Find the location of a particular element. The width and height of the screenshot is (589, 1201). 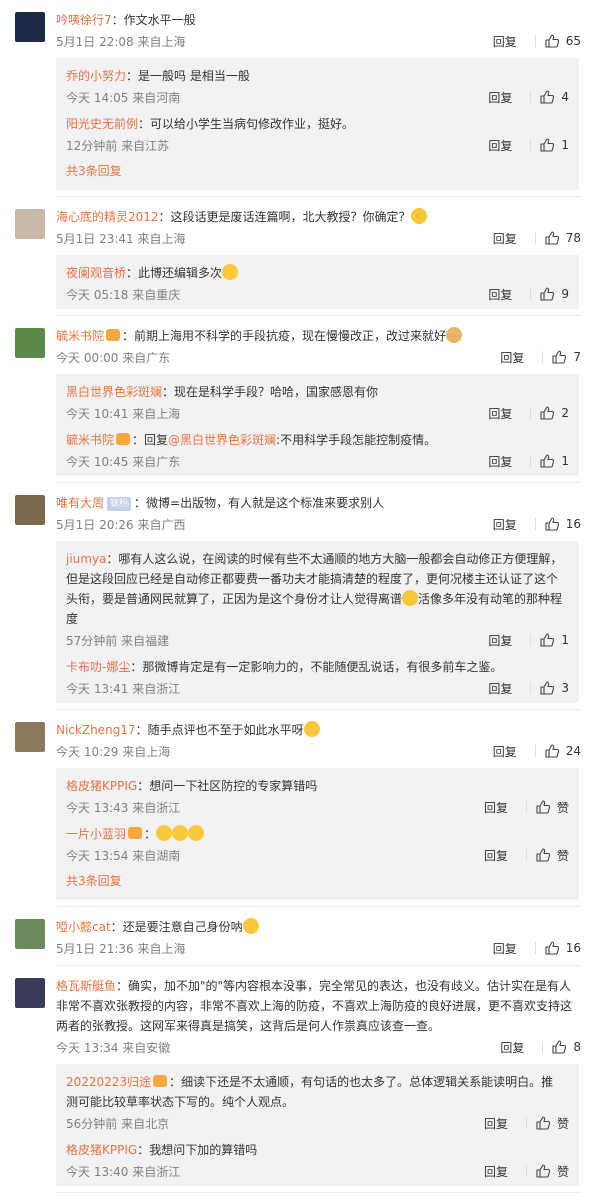

comment-text-block: 格皮猪KPPIG：我想问下加的算错吗 is located at coordinates (317, 1150).